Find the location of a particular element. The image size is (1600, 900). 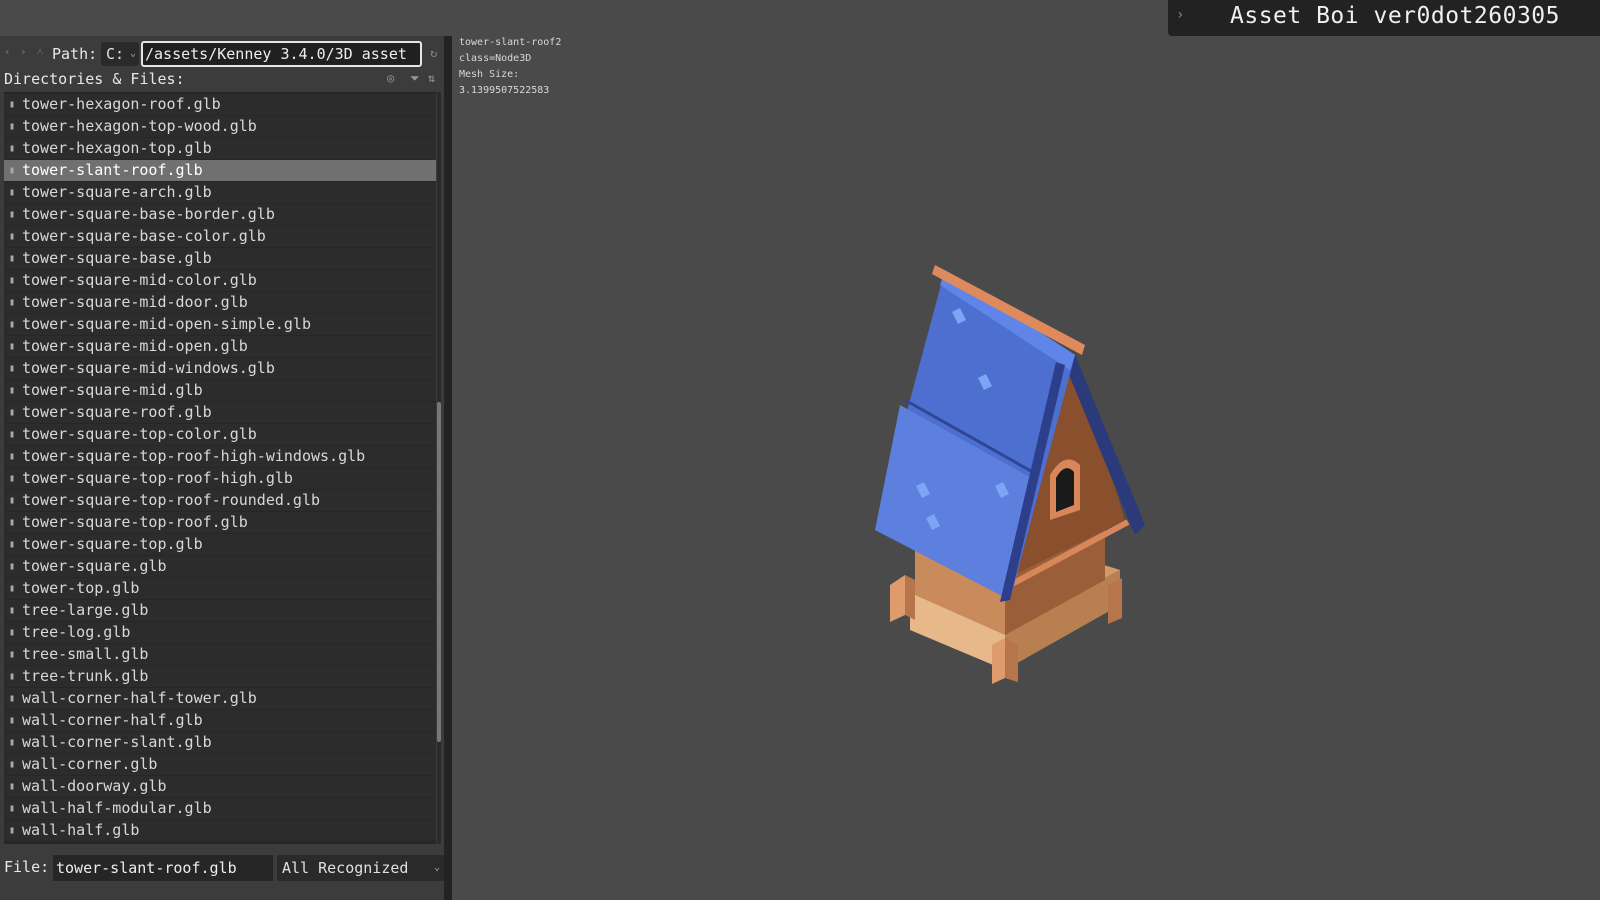

file-list-item: ▮ tower-square-top-roof.glb is located at coordinates (220, 522).